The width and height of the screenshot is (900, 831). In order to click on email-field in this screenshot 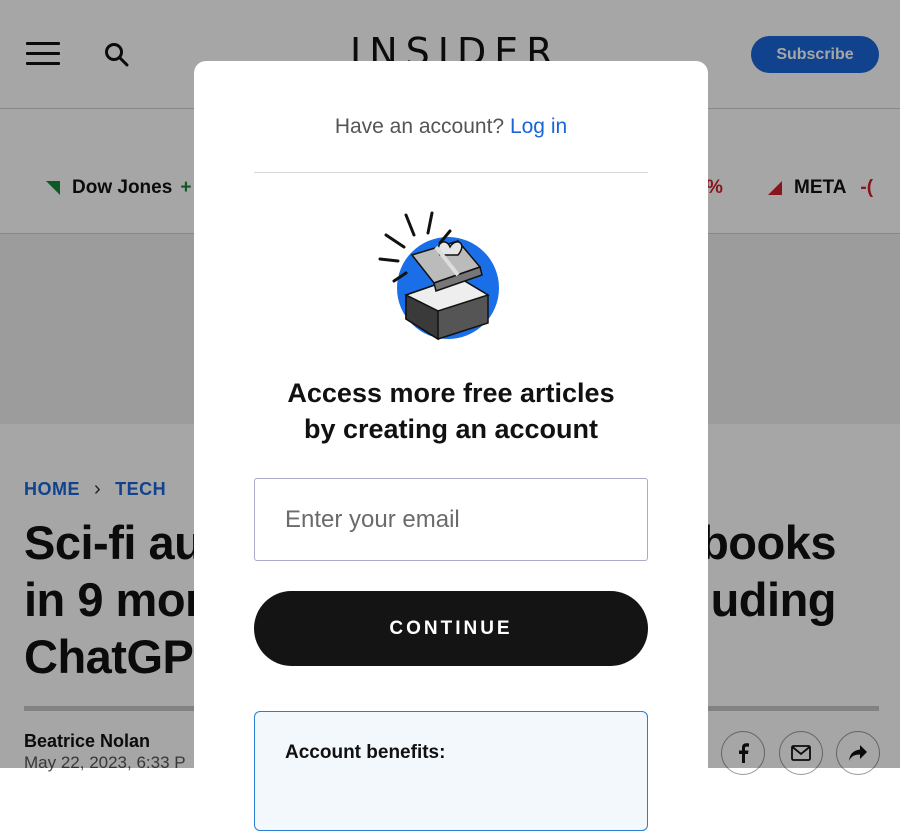, I will do `click(451, 519)`.